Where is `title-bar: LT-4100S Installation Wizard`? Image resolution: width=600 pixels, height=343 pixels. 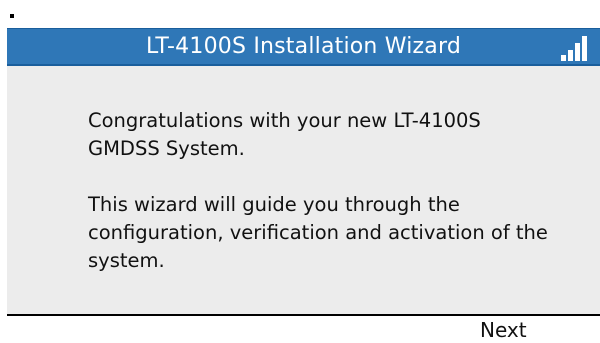
title-bar: LT-4100S Installation Wizard is located at coordinates (303, 47).